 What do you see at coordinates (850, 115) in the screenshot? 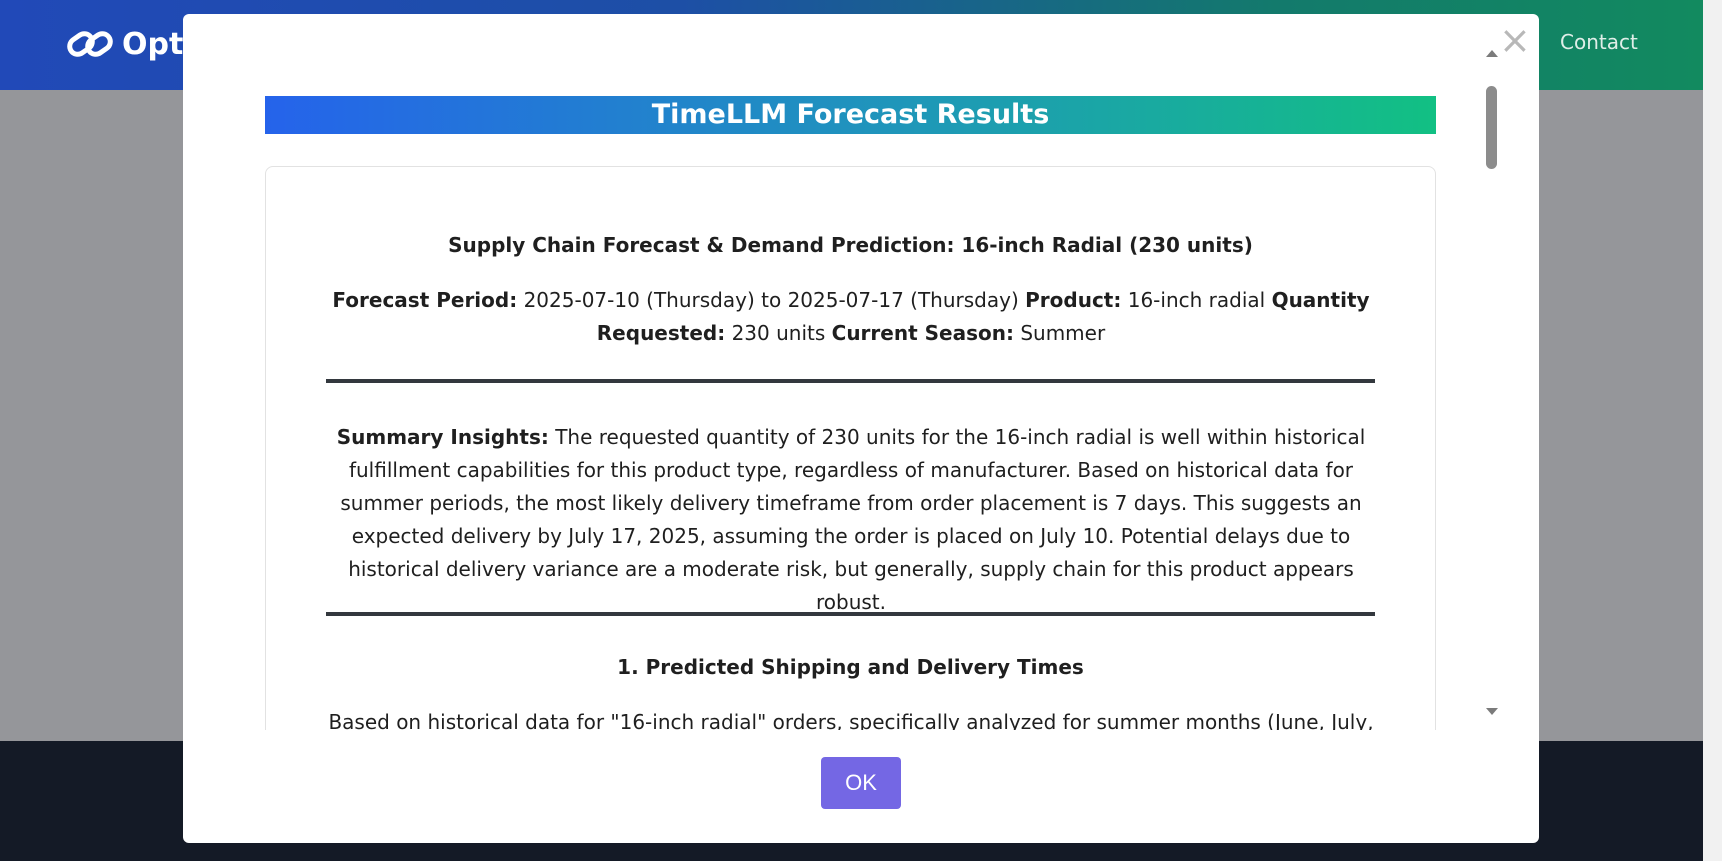
I see `modal-title: TimeLLM Forecast Results` at bounding box center [850, 115].